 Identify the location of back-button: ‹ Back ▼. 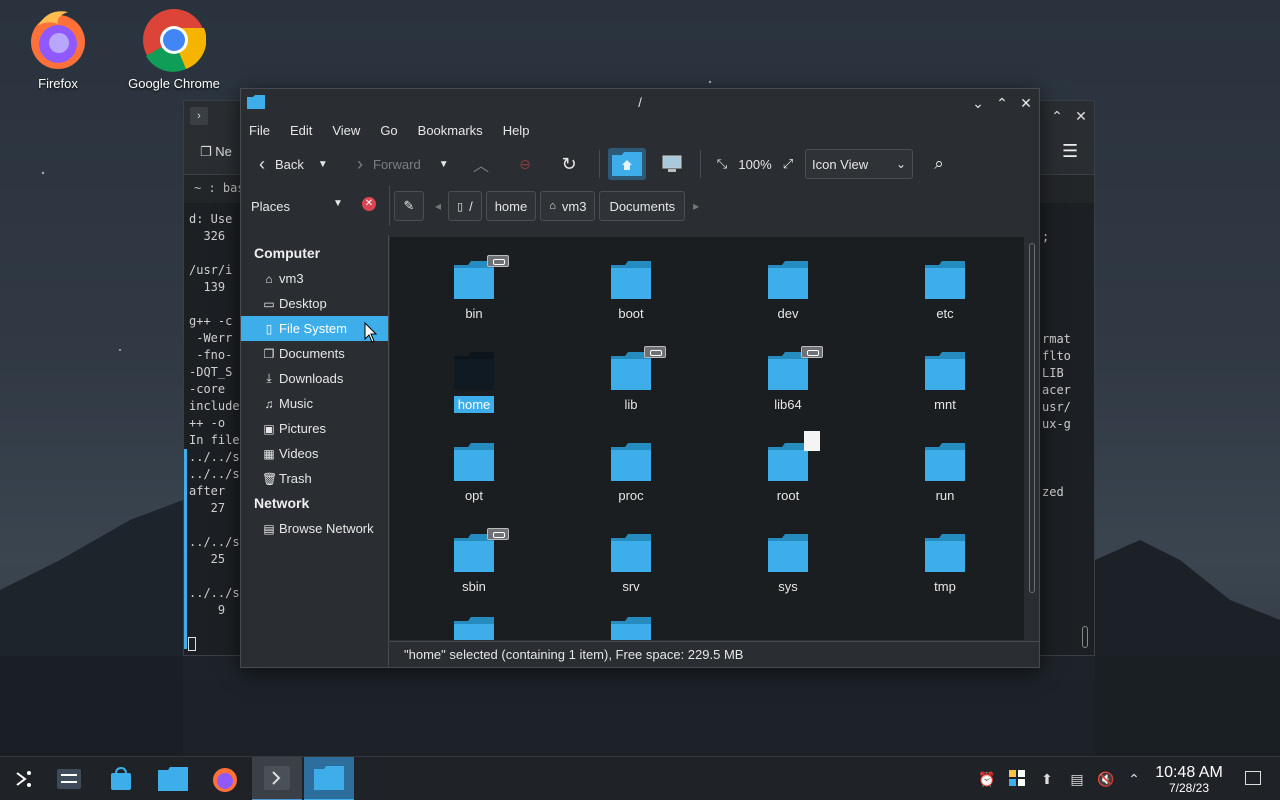
(294, 164).